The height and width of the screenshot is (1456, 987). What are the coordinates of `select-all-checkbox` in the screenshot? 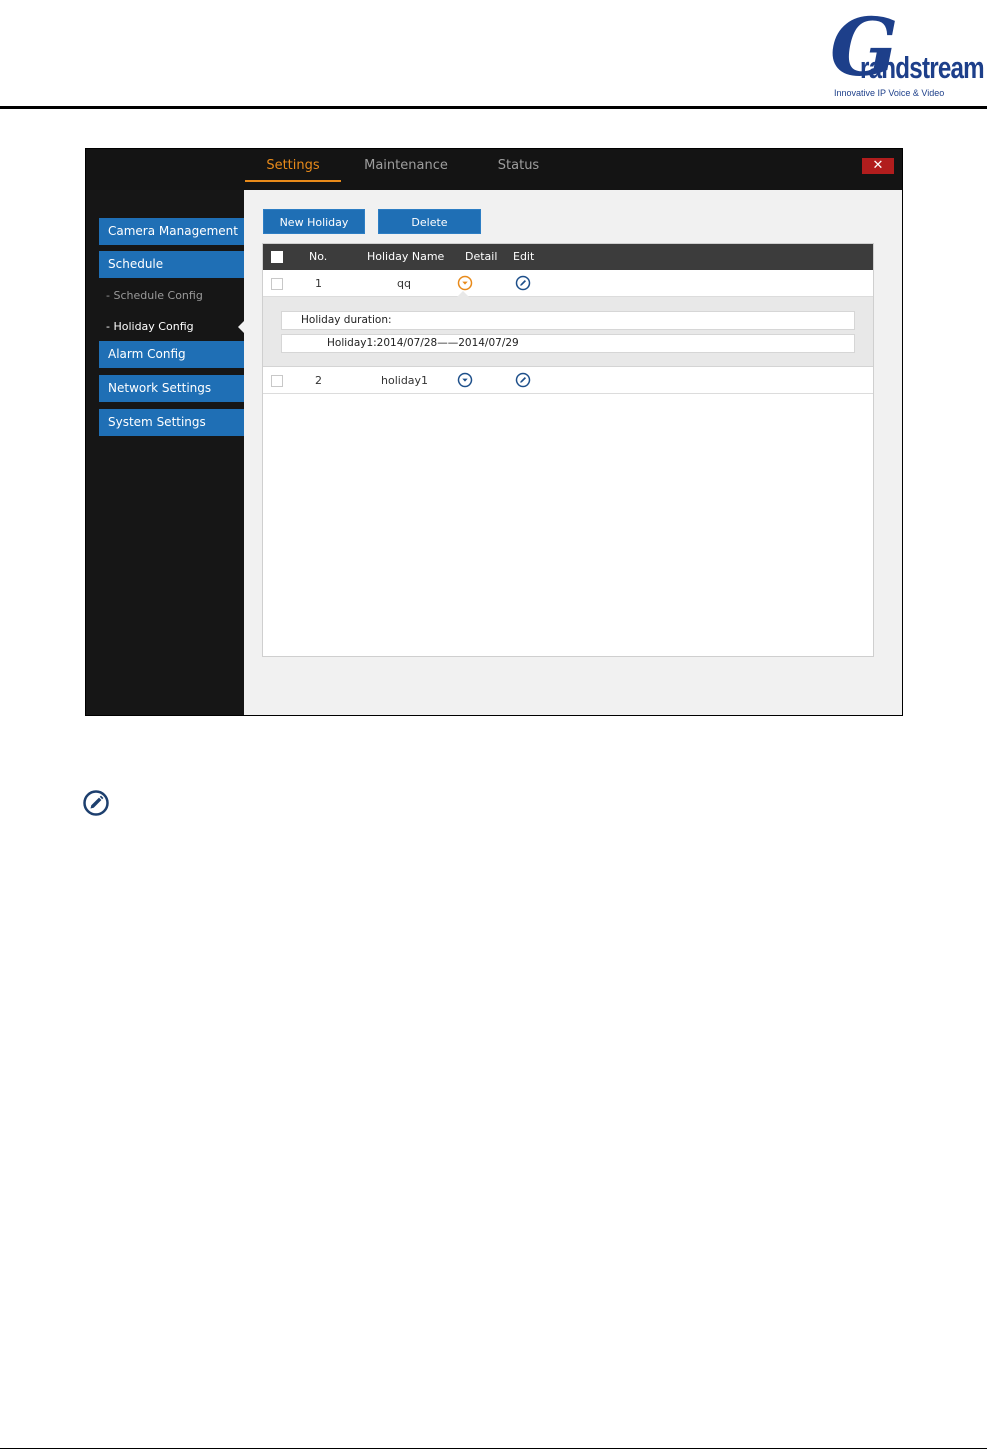 It's located at (277, 257).